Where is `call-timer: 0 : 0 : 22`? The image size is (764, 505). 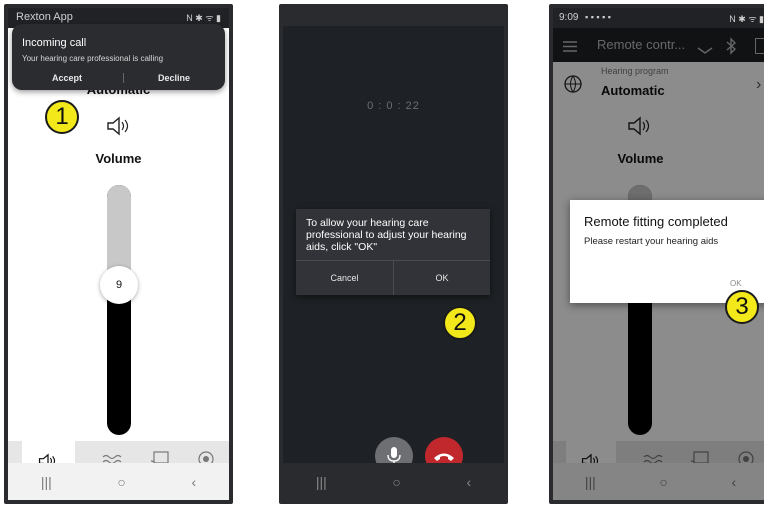 call-timer: 0 : 0 : 22 is located at coordinates (393, 106).